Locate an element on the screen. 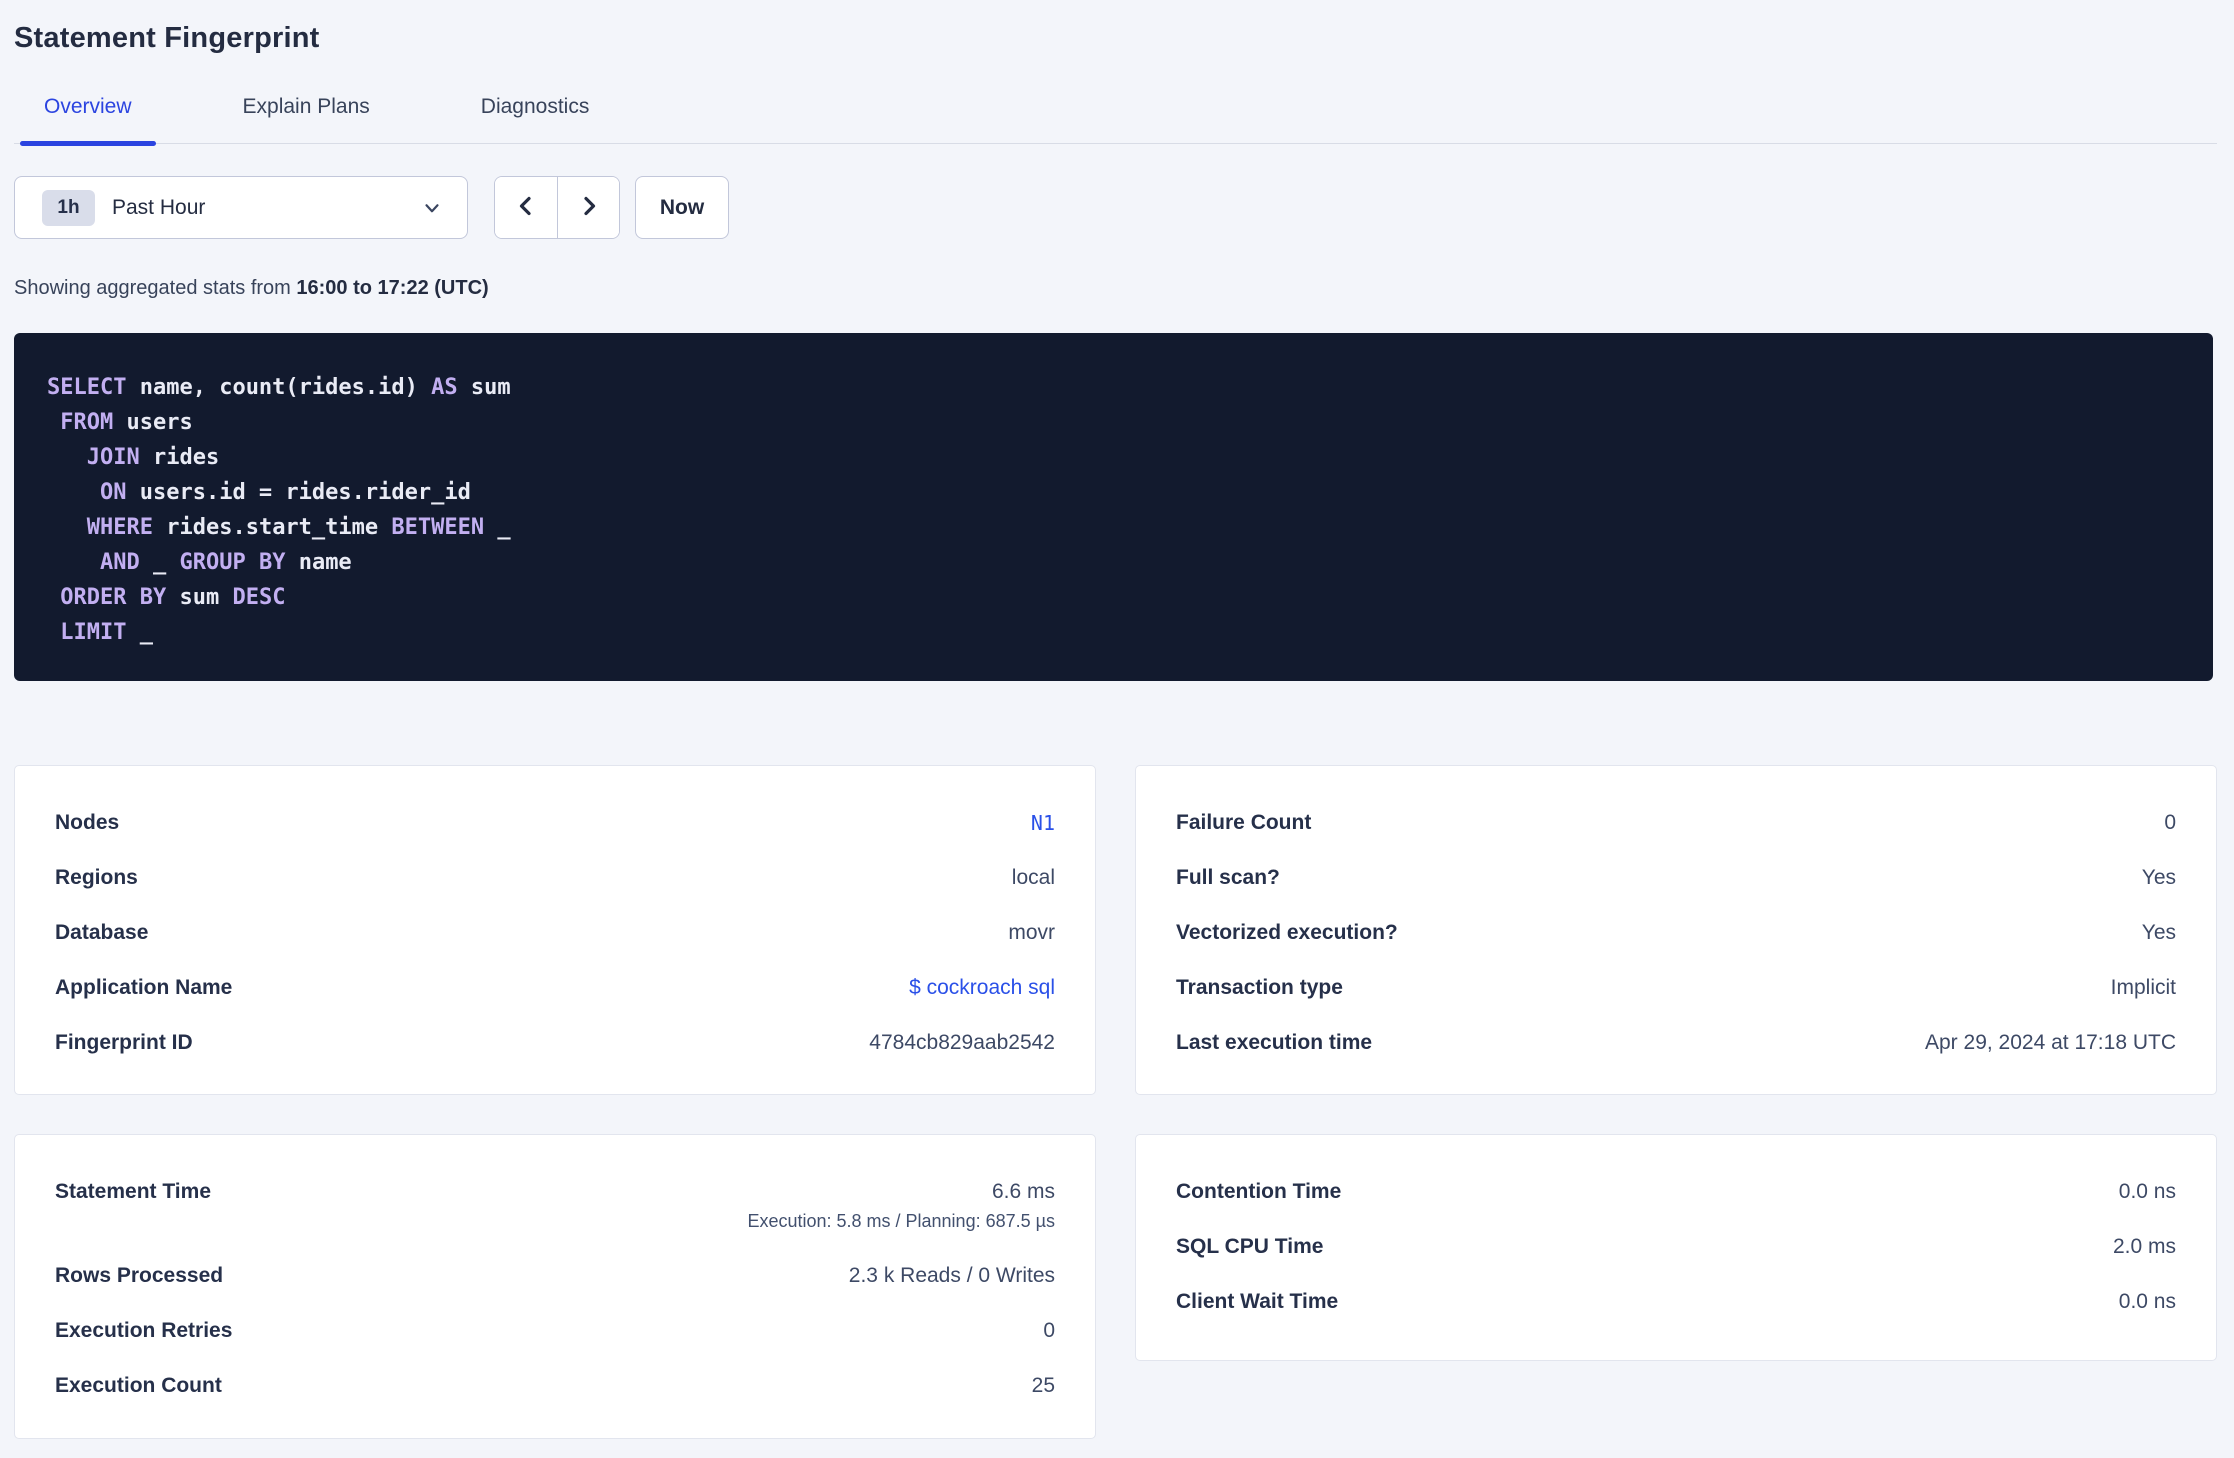 Image resolution: width=2234 pixels, height=1458 pixels. stat-value-wrap: local is located at coordinates (1033, 878).